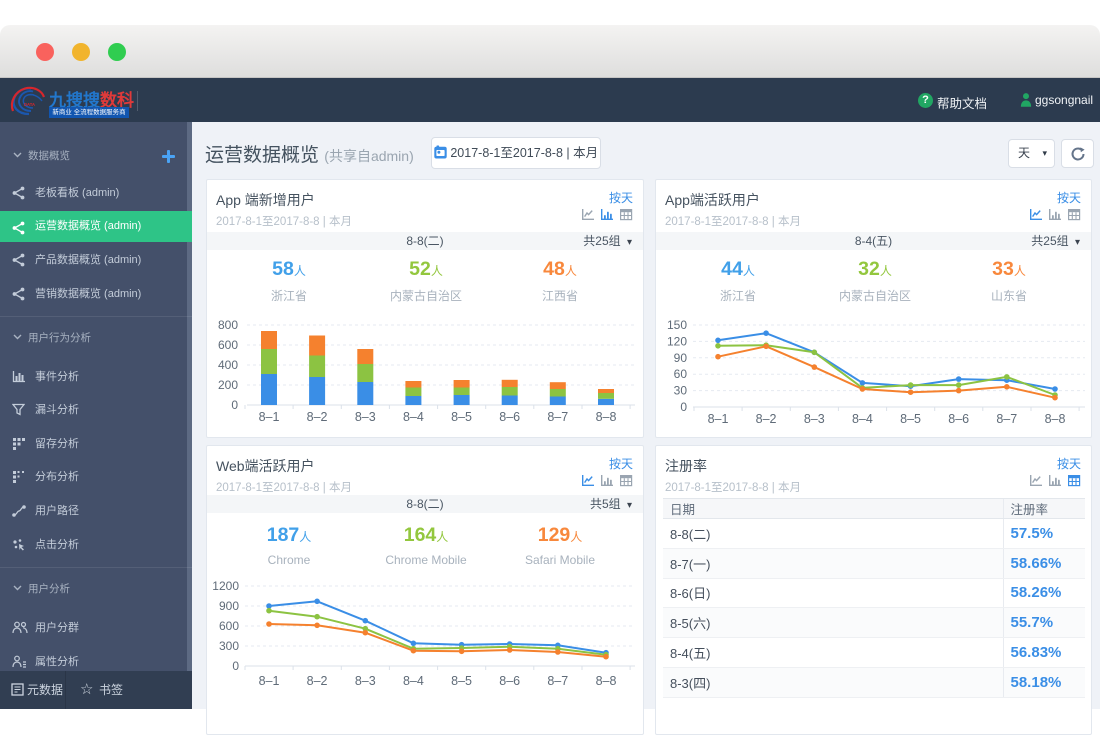  I want to click on svg-text: 90, so click(681, 358).